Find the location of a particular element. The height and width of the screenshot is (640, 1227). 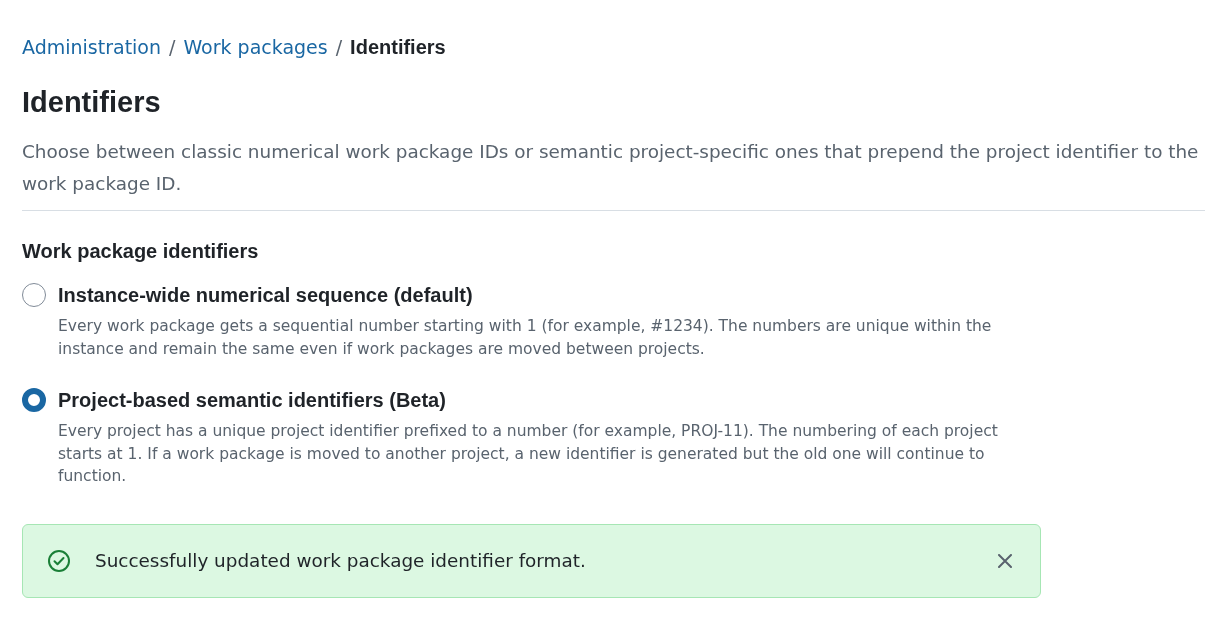

radio-label: Project-based semantic identifiers (Beta) is located at coordinates (252, 400).